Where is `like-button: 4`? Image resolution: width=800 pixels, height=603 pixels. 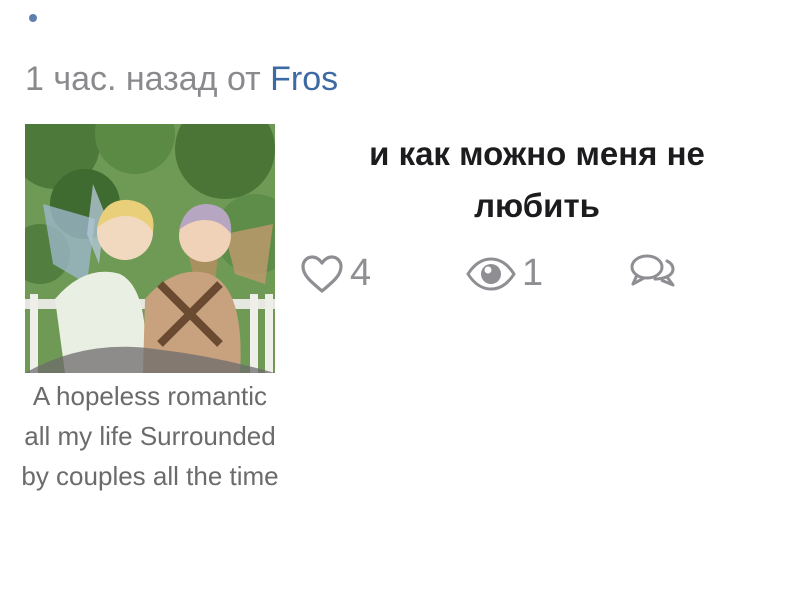
like-button: 4 is located at coordinates (335, 273).